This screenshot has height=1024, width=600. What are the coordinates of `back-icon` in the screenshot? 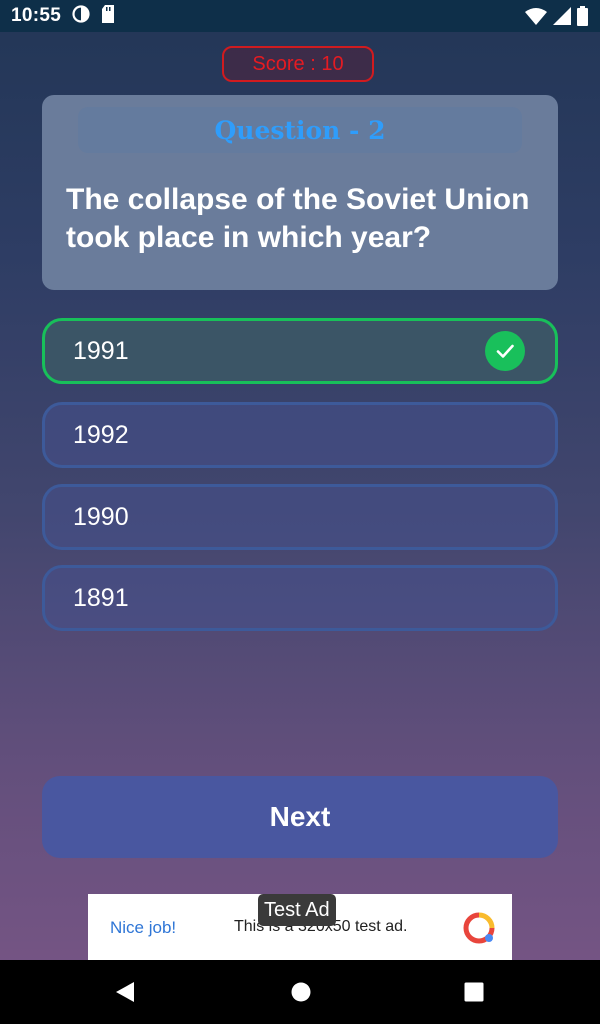 It's located at (125, 994).